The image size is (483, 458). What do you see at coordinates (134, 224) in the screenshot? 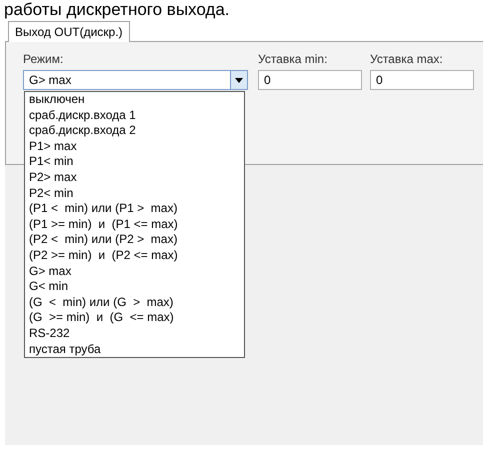
I see `dropdown-option: (P1 >= min) и (P1 <= max)` at bounding box center [134, 224].